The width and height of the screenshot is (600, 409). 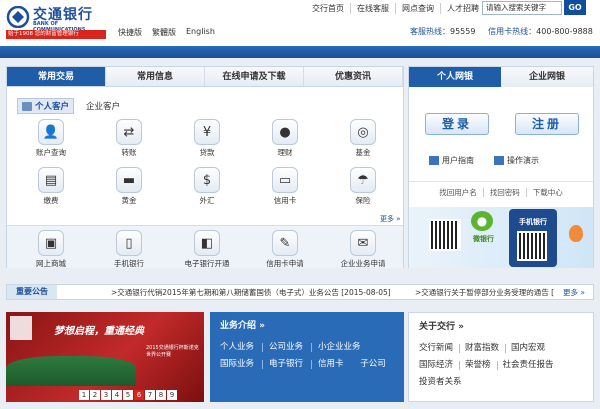 I want to click on app-item-mobile-banking: ▯ 手机银行, so click(x=129, y=249).